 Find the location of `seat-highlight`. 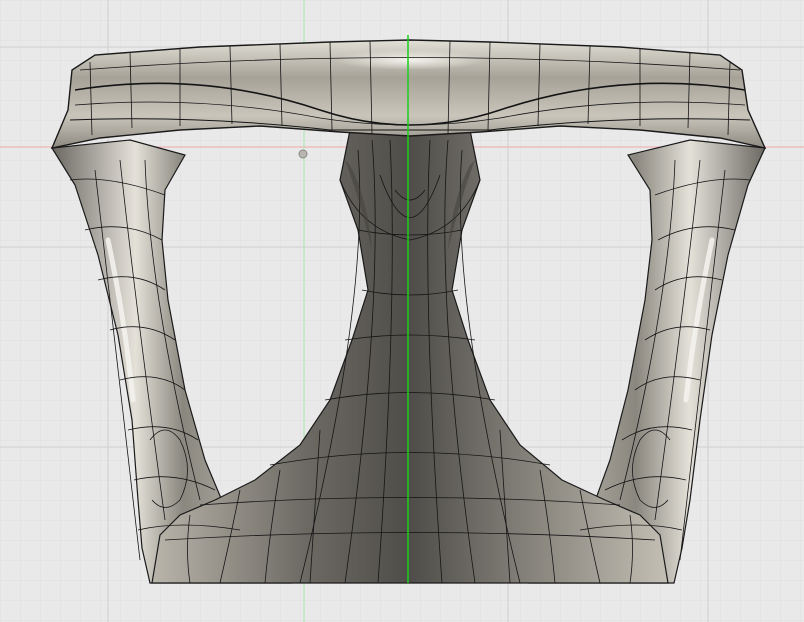

seat-highlight is located at coordinates (410, 60).